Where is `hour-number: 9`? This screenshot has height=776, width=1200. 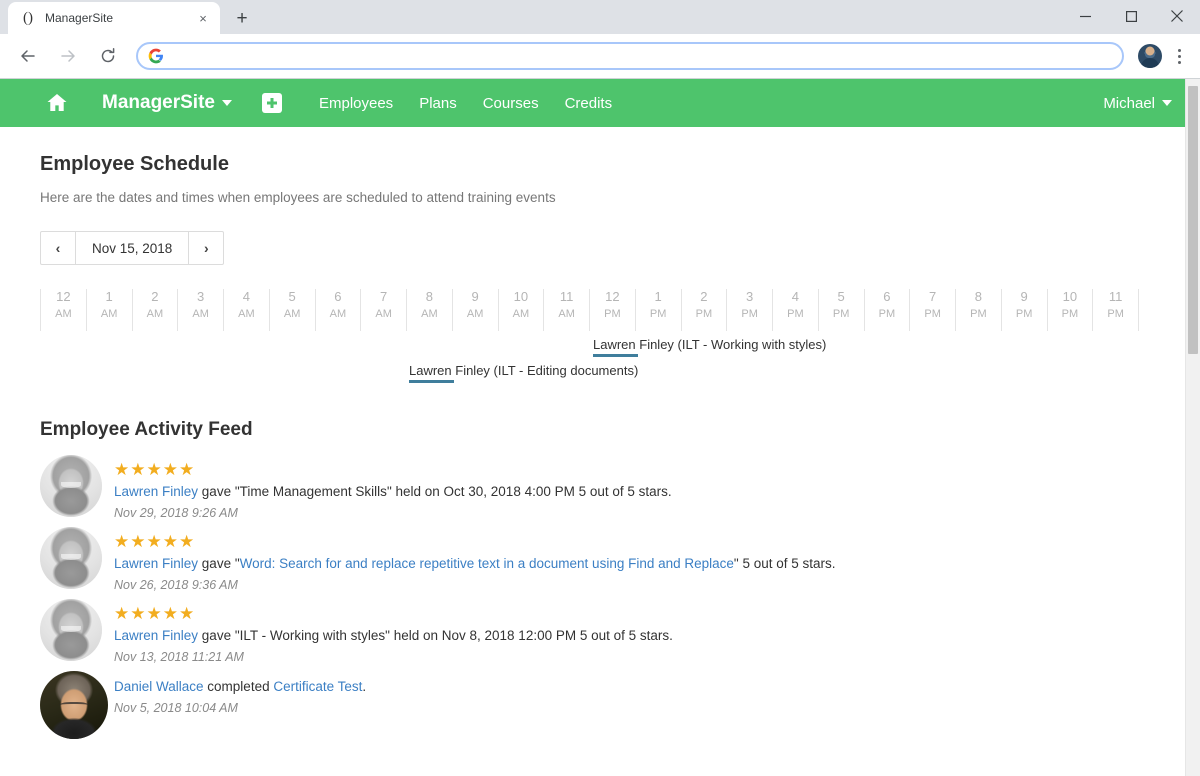 hour-number: 9 is located at coordinates (475, 296).